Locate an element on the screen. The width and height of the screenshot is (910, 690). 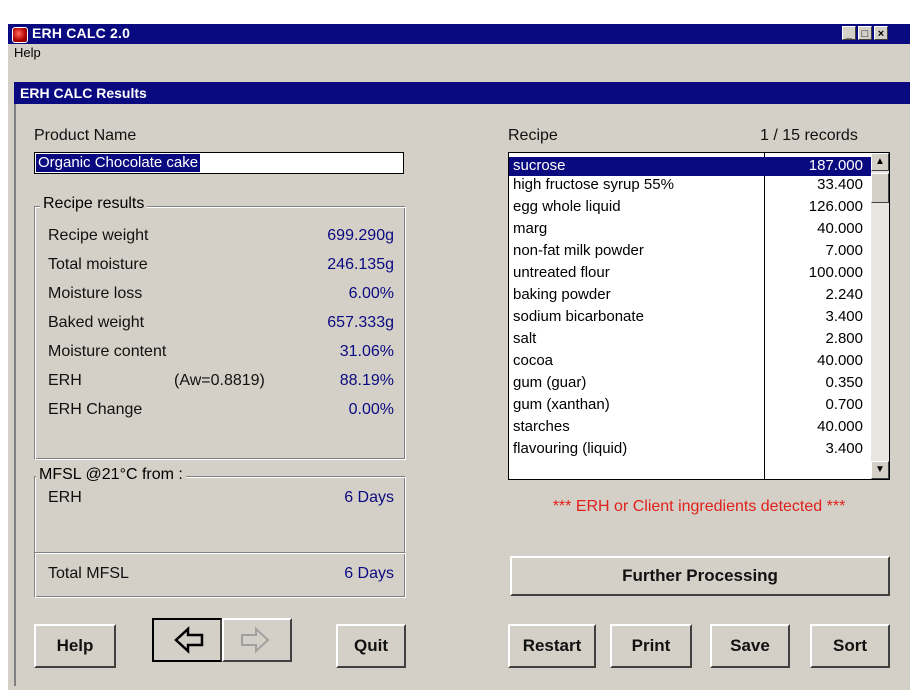
ingredient-qty: 0.350 is located at coordinates (844, 382).